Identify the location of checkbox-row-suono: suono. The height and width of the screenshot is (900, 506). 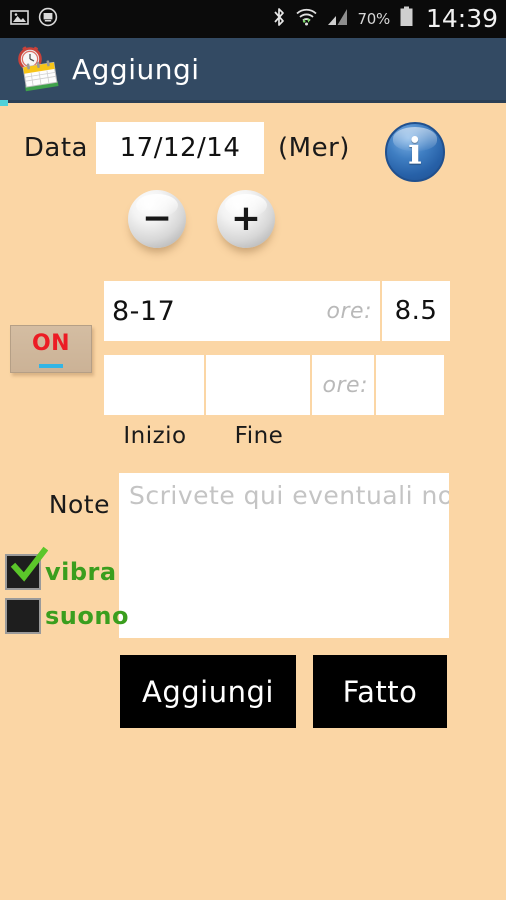
(67, 616).